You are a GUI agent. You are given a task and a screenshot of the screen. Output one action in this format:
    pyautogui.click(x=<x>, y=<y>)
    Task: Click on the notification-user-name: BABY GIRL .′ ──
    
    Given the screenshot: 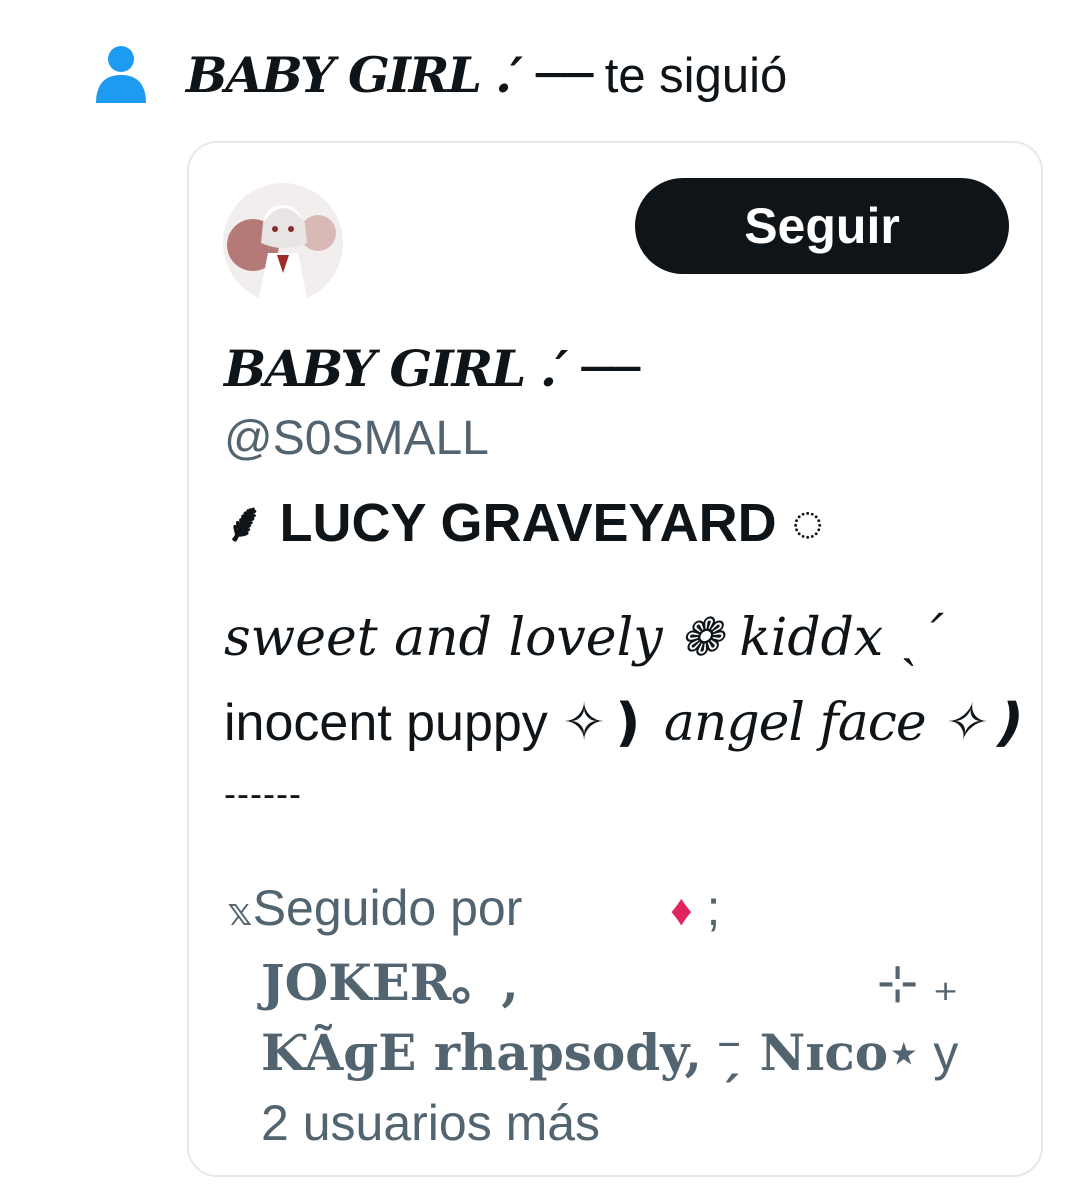 What is the action you would take?
    pyautogui.click(x=389, y=75)
    